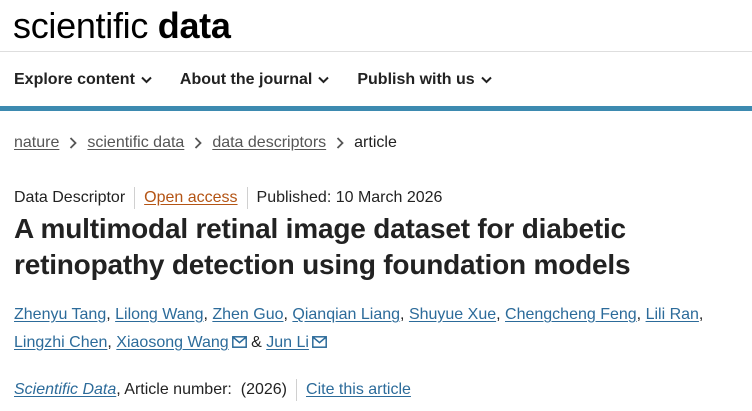  Describe the element at coordinates (571, 314) in the screenshot. I see `author-link: Chengcheng Feng` at that location.